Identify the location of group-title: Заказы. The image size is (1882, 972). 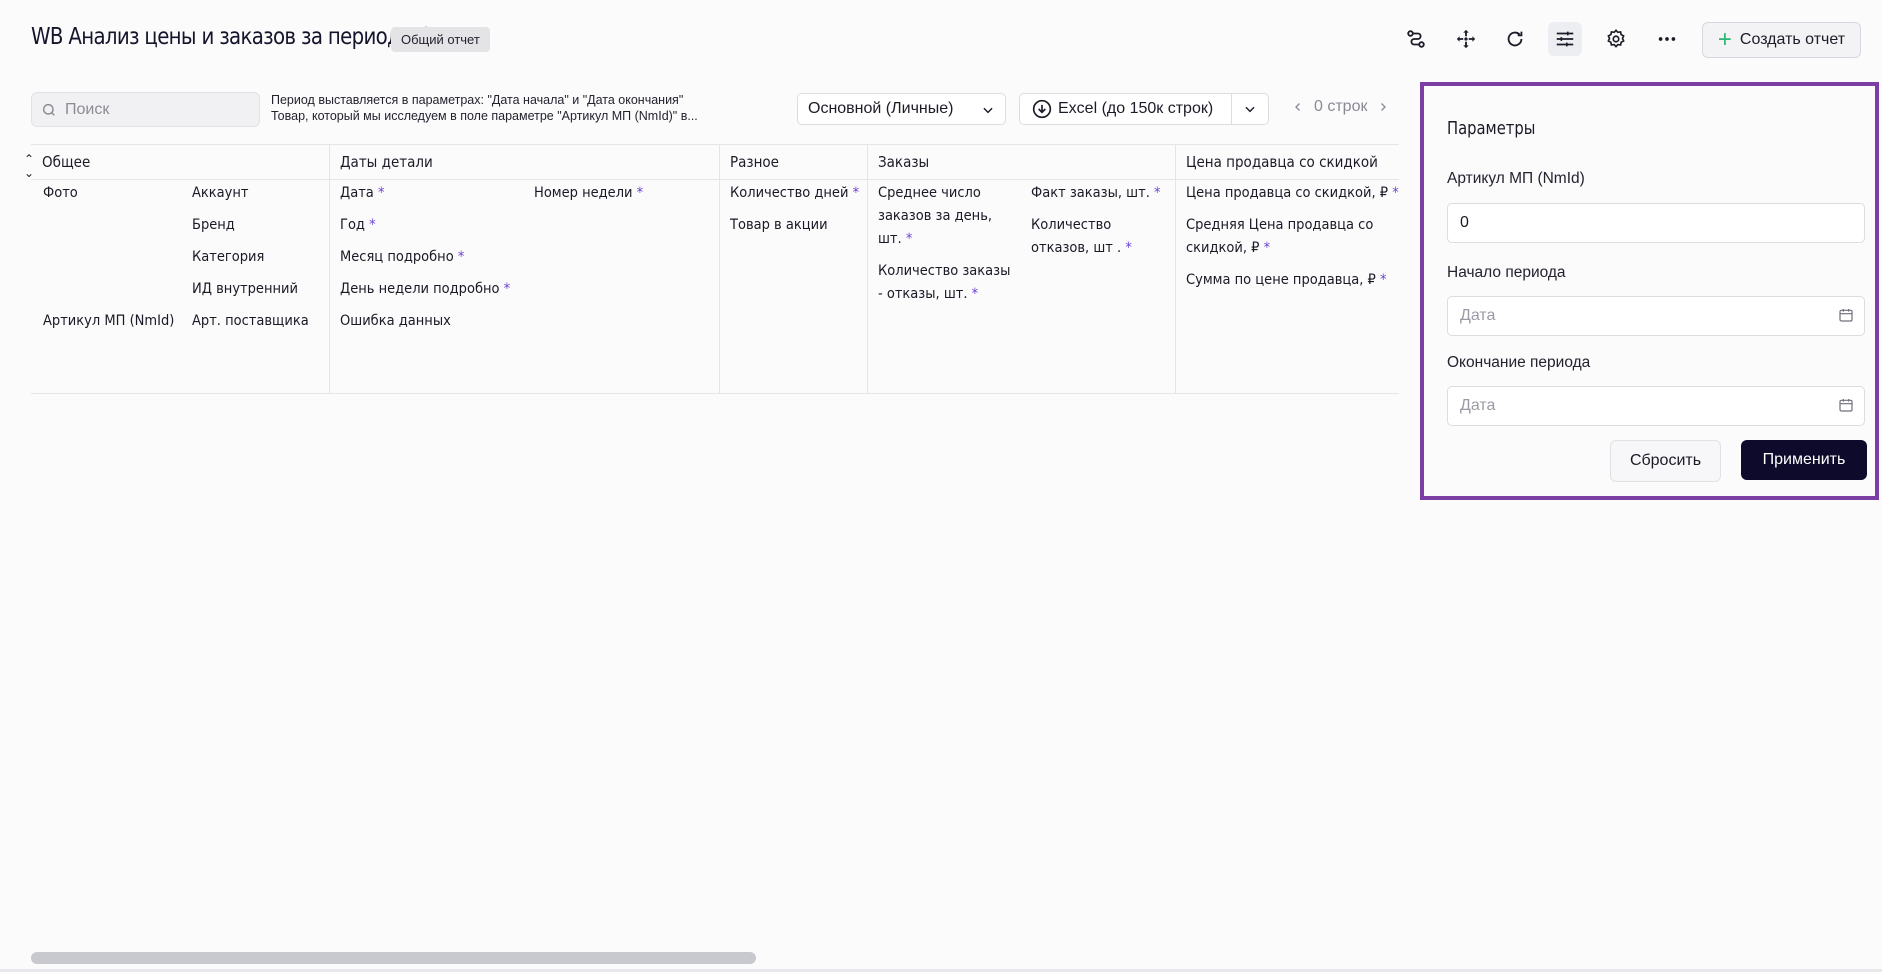
(1021, 162).